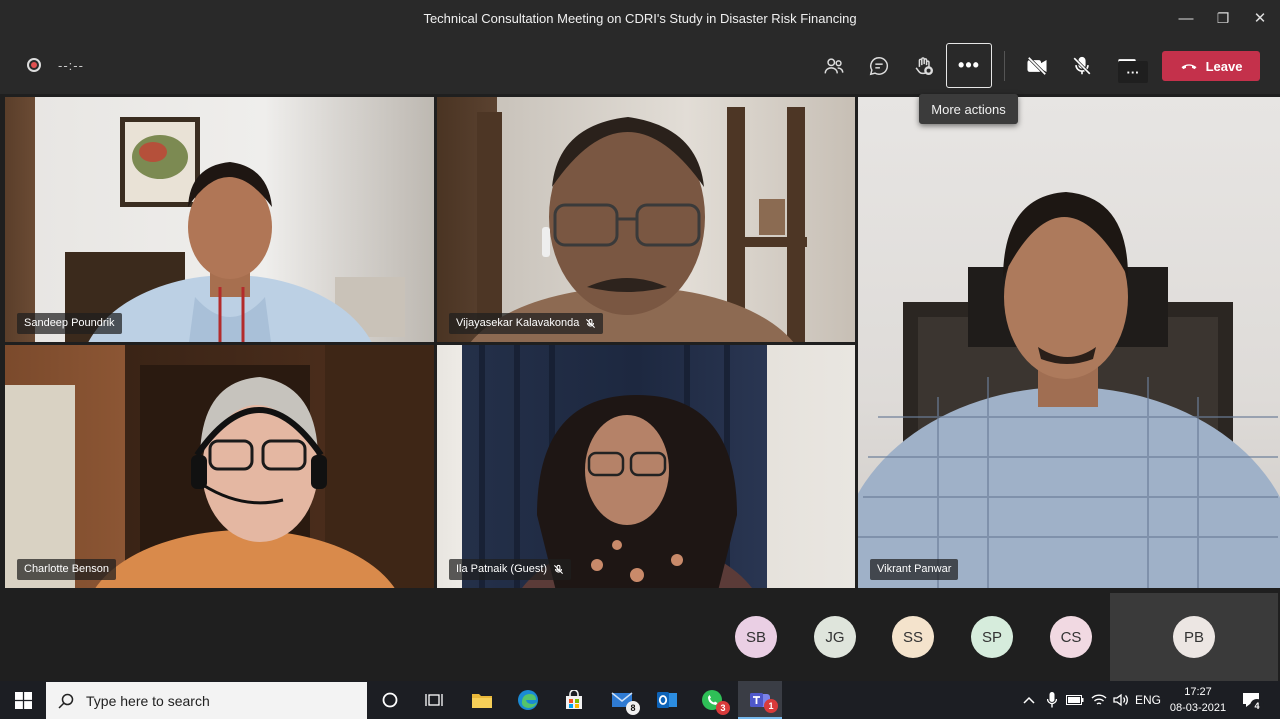 Image resolution: width=1280 pixels, height=719 pixels. I want to click on close-button: ✕, so click(1260, 18).